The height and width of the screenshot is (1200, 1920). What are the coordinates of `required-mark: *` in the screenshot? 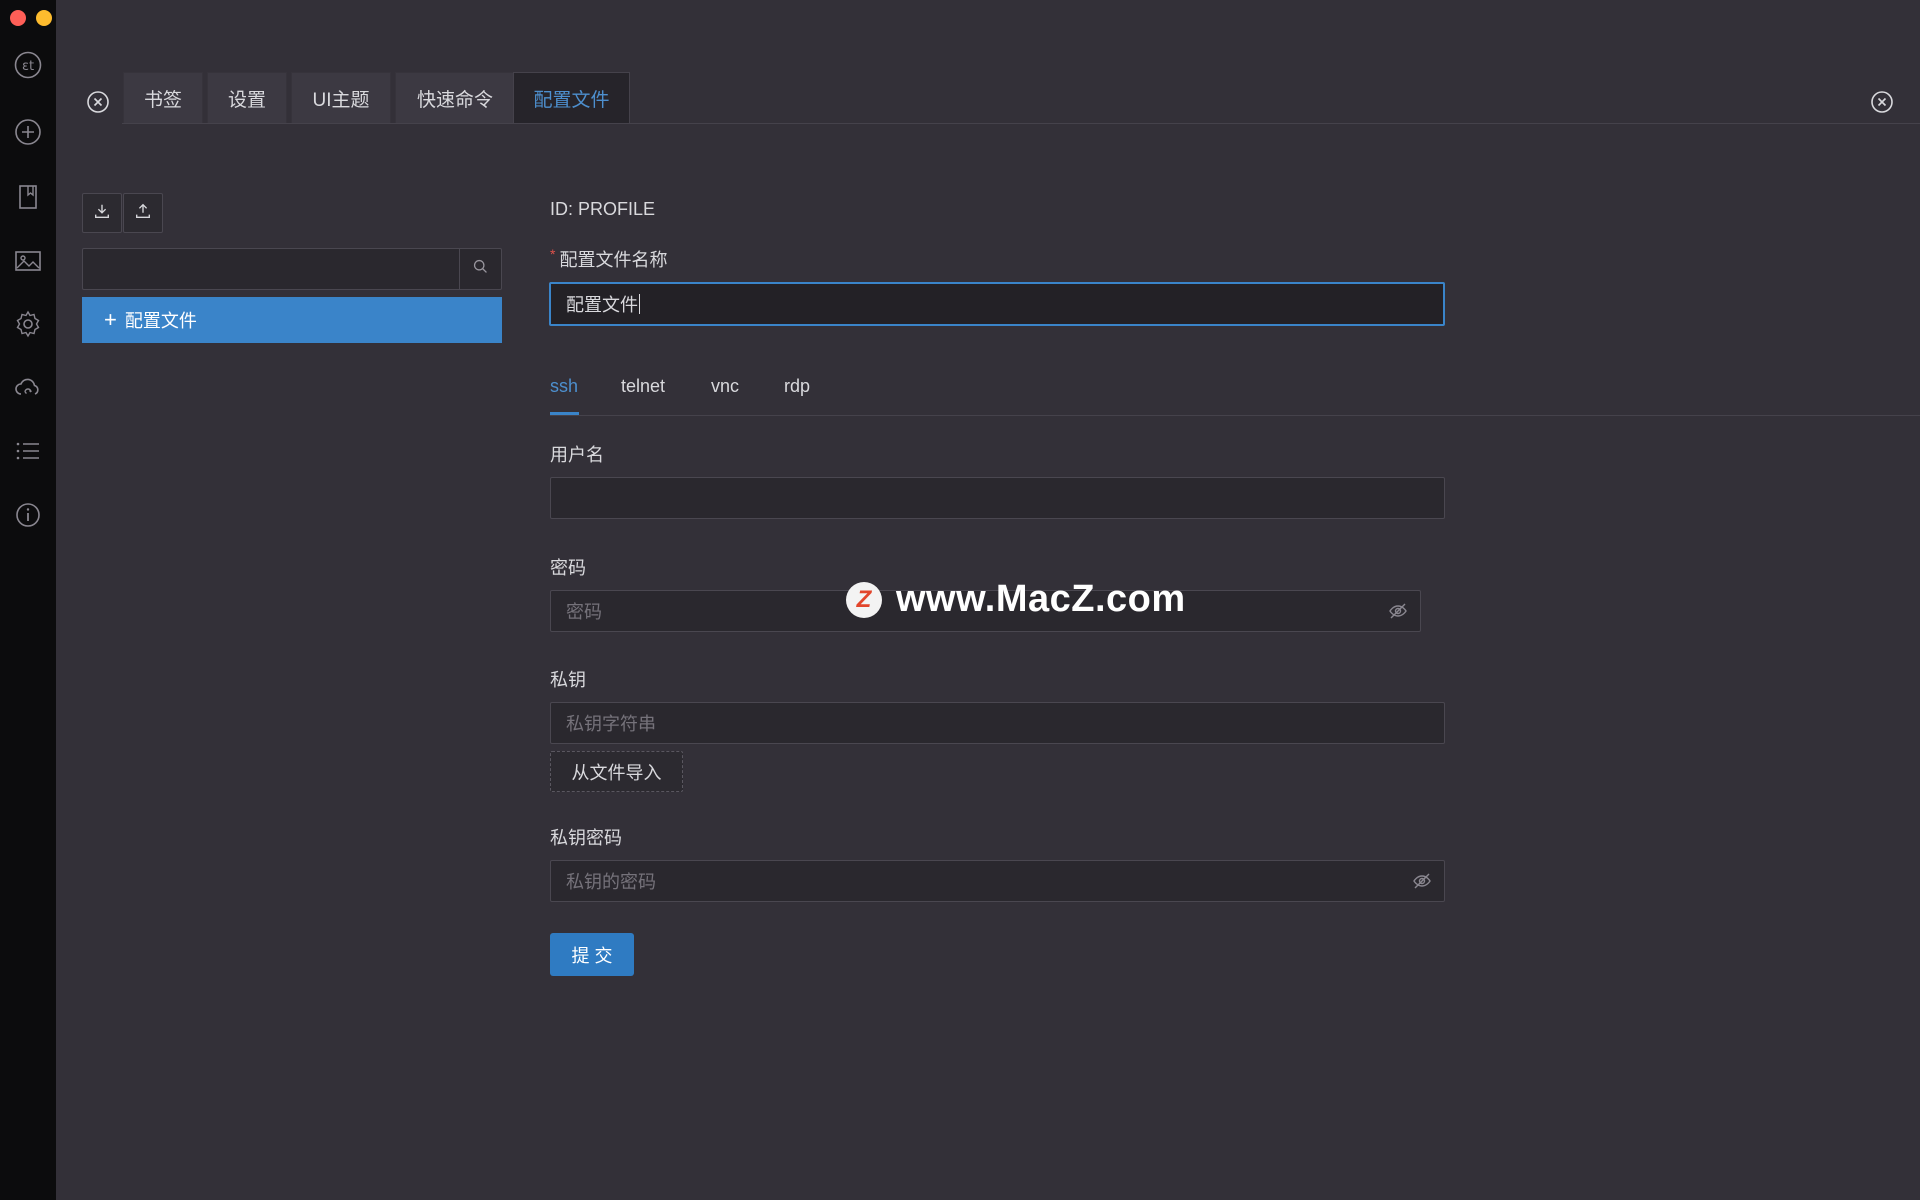 It's located at (553, 254).